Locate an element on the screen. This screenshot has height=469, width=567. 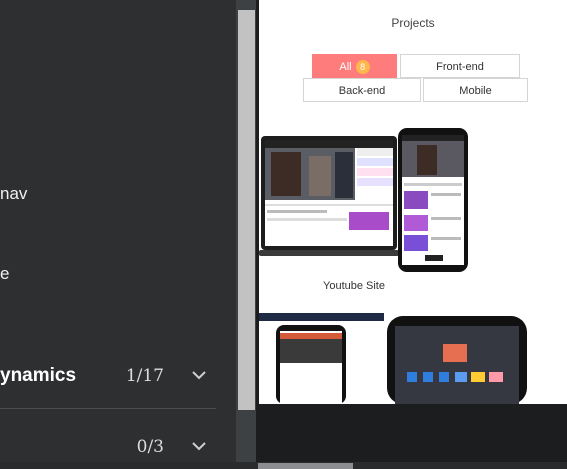
sidebar-lecture-item: nav is located at coordinates (13, 194).